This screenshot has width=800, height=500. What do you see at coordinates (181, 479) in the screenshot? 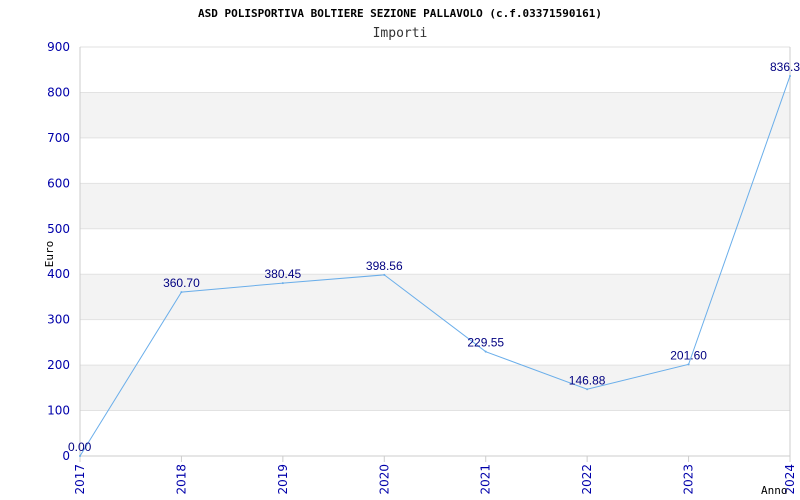
I see `x-tick-label: 2018` at bounding box center [181, 479].